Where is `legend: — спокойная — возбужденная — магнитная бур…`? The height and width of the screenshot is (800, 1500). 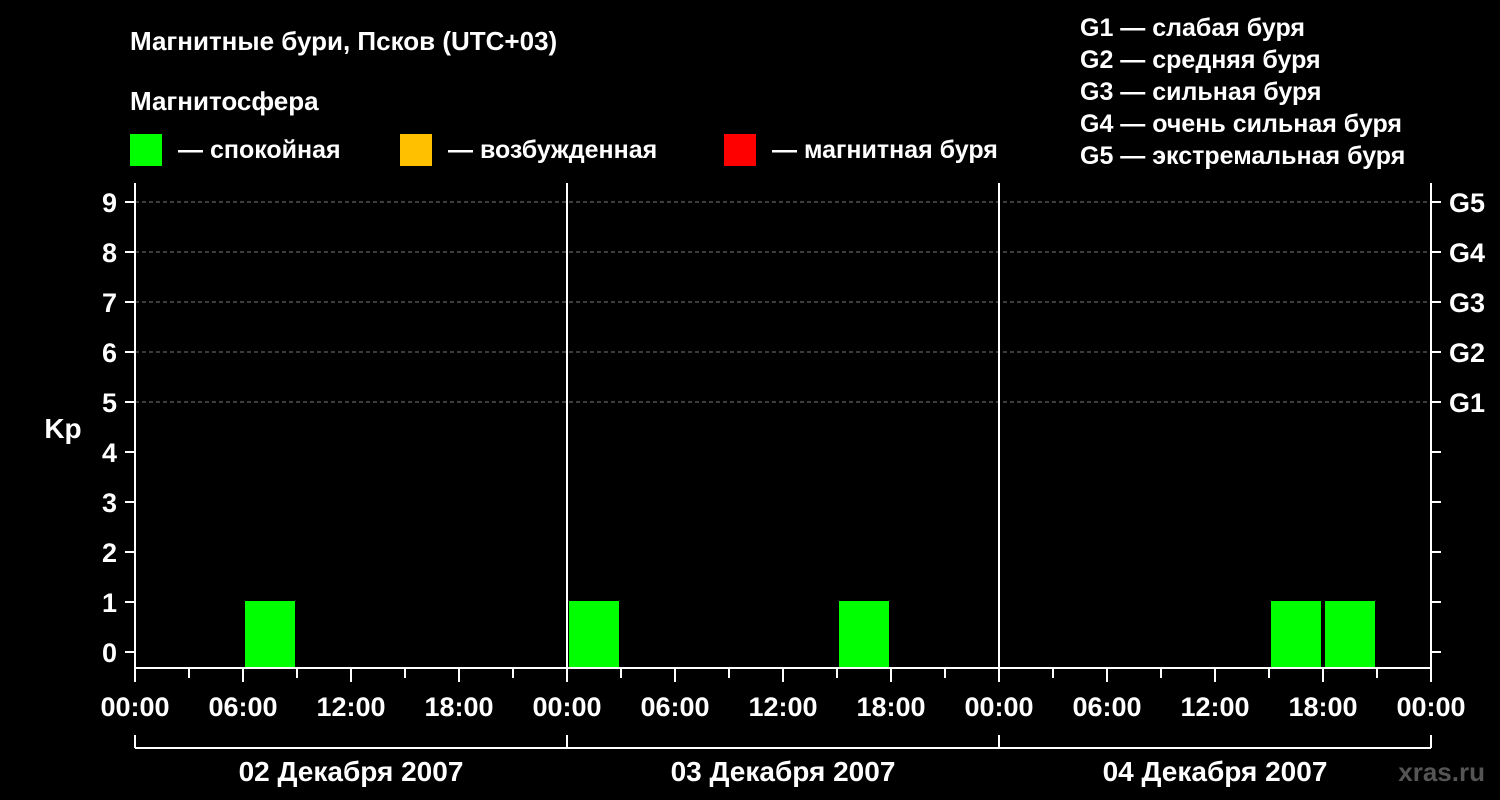
legend: — спокойная — возбужденная — магнитная бур… is located at coordinates (564, 150).